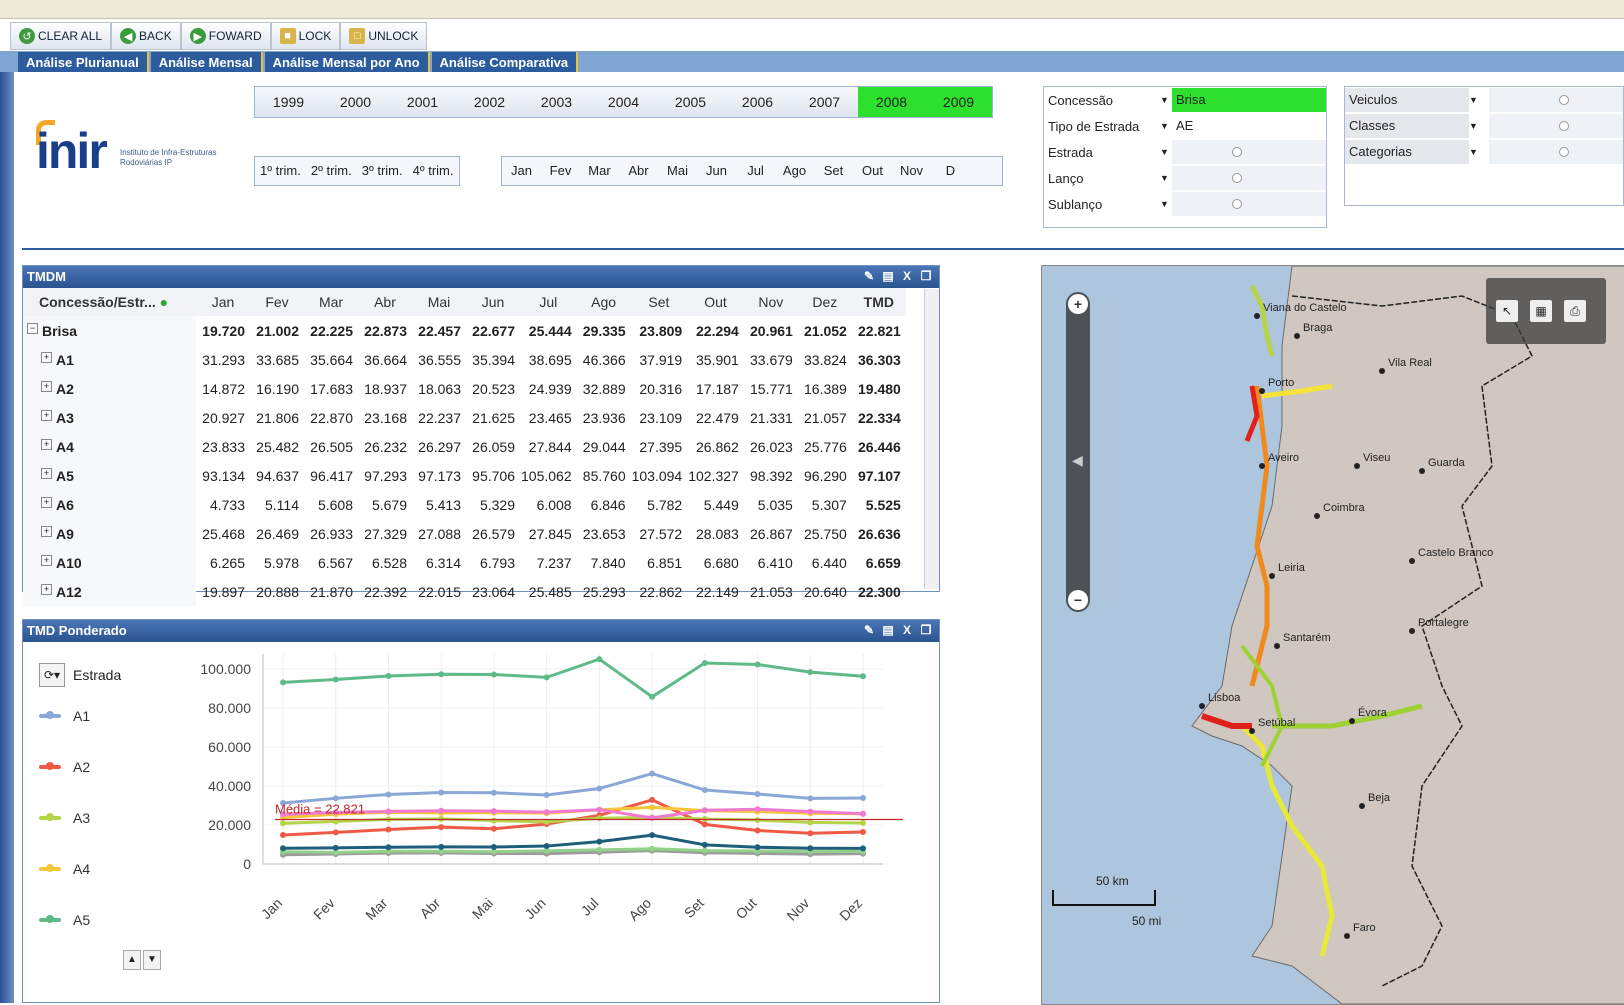 The image size is (1624, 1005). I want to click on filter-tipo-estrada-value: AE, so click(1249, 126).